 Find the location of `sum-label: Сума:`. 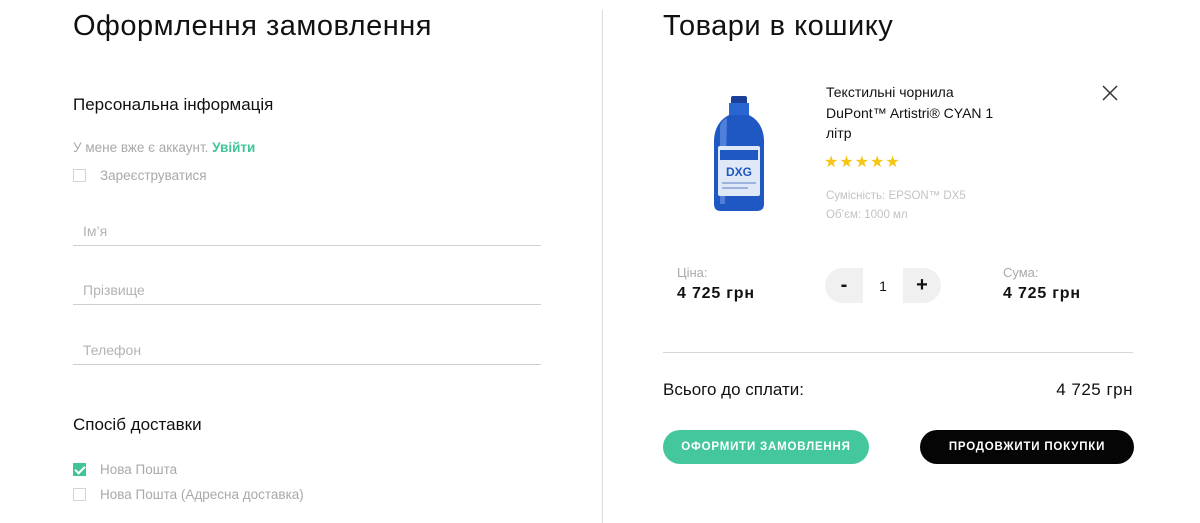

sum-label: Сума: is located at coordinates (1021, 272).